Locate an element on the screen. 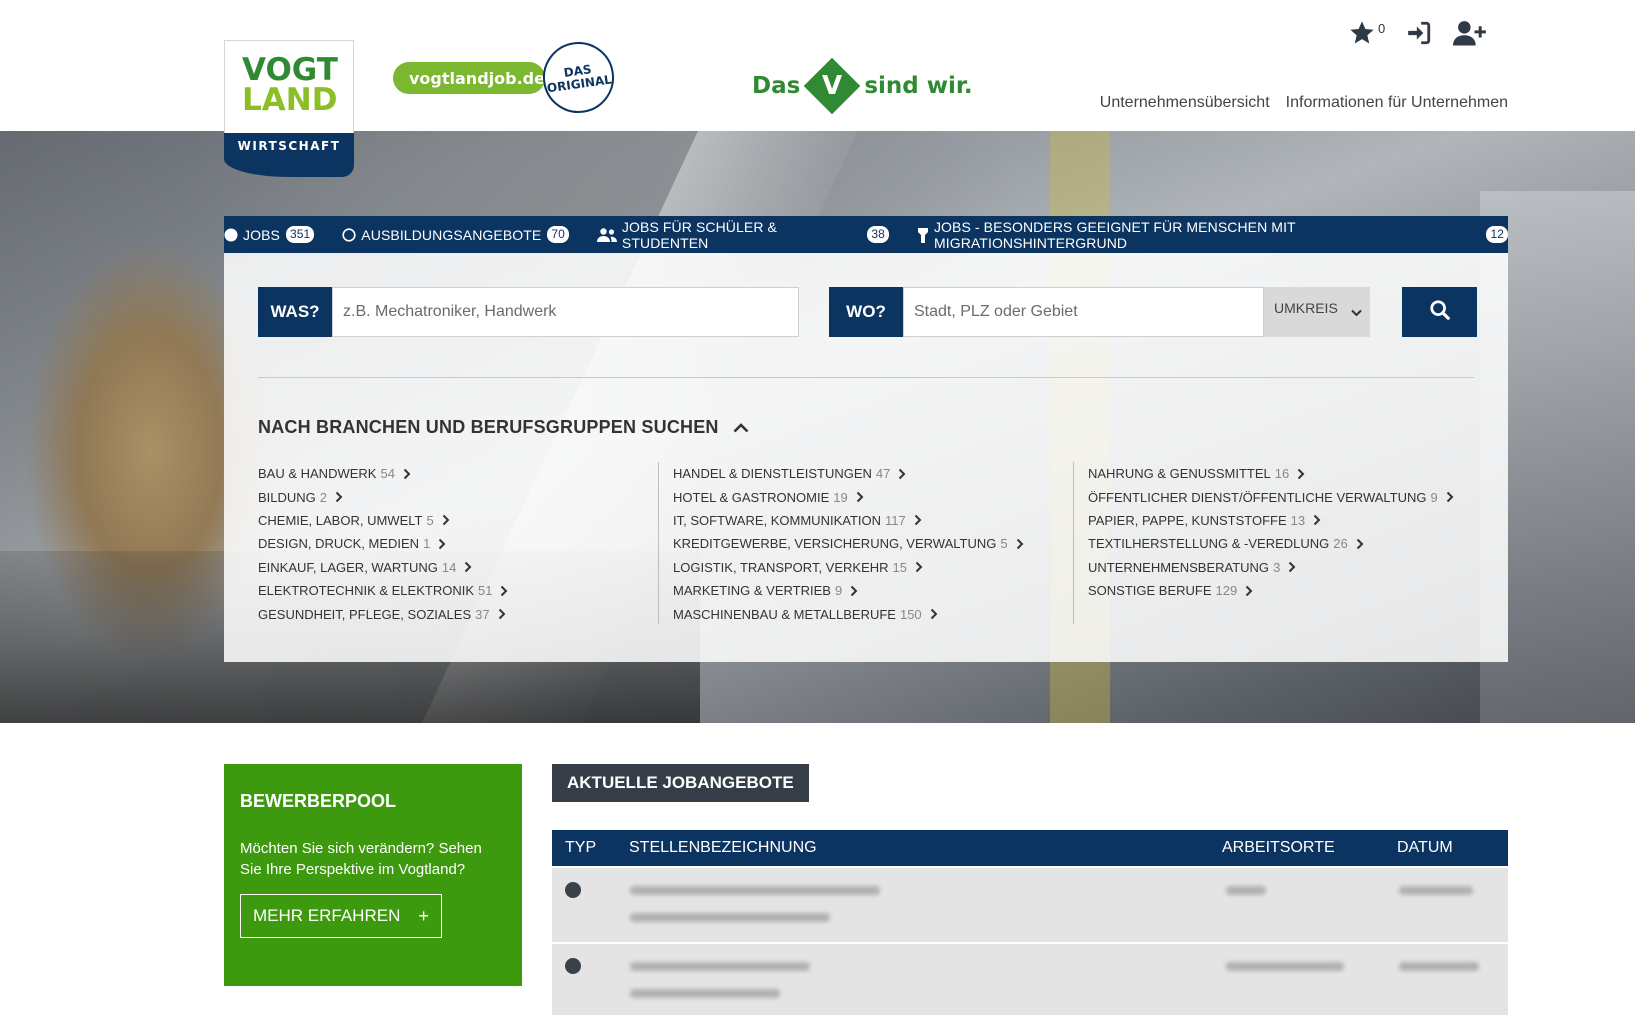 Image resolution: width=1635 pixels, height=1015 pixels. search-icon is located at coordinates (1440, 312).